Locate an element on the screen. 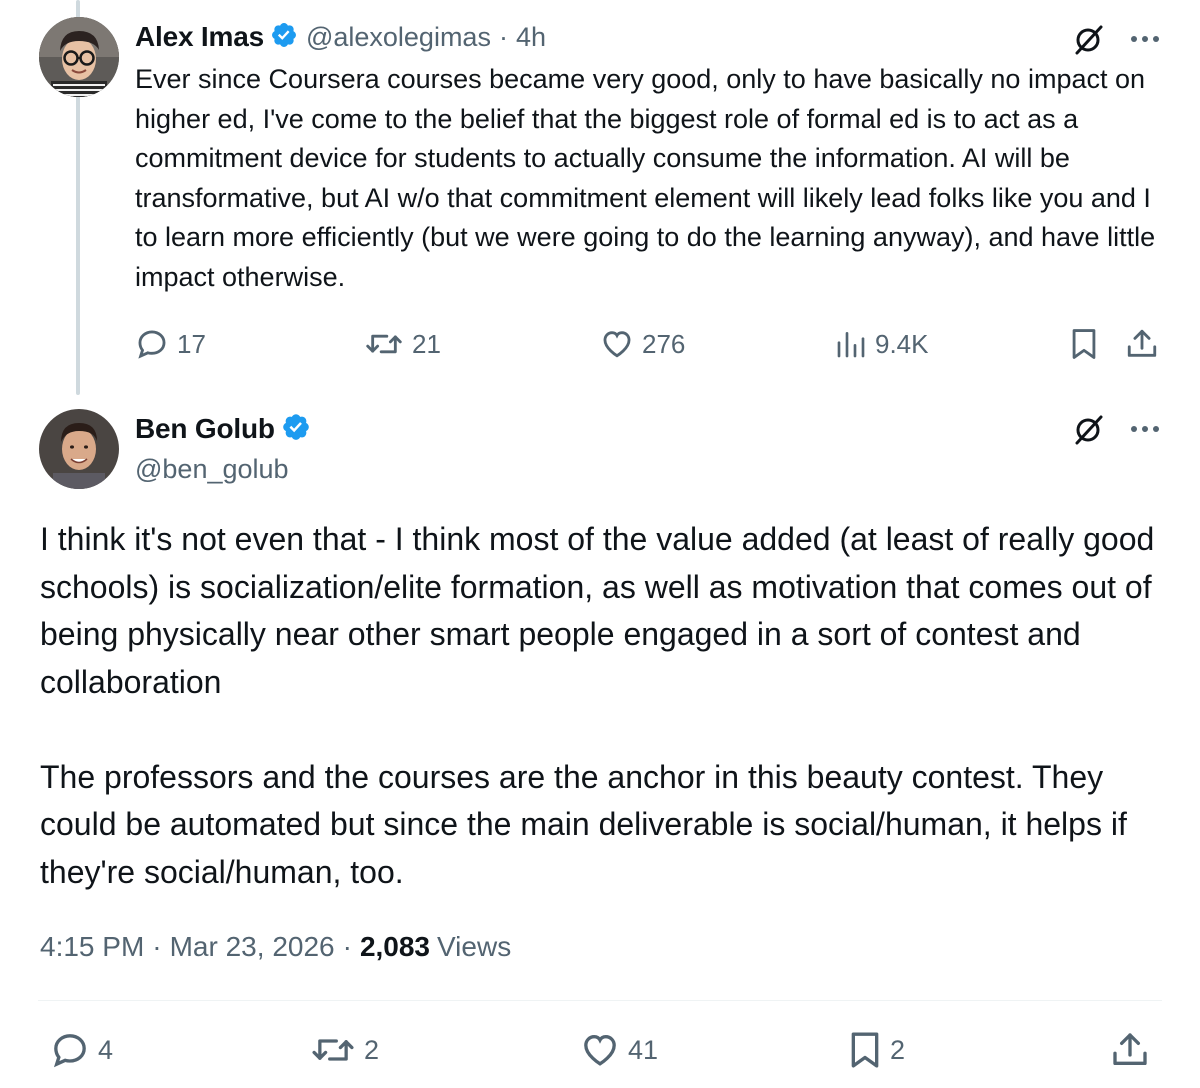 The width and height of the screenshot is (1200, 1088). post-meta: 4:15 PM · Mar 23, 2026 · 2,083 Views is located at coordinates (275, 947).